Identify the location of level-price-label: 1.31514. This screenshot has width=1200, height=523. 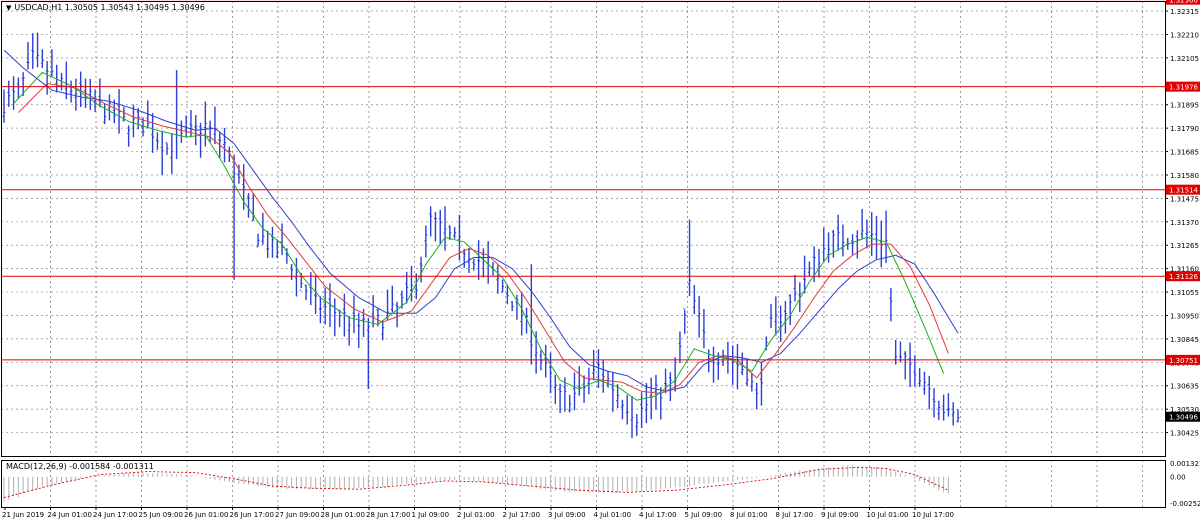
(1183, 191).